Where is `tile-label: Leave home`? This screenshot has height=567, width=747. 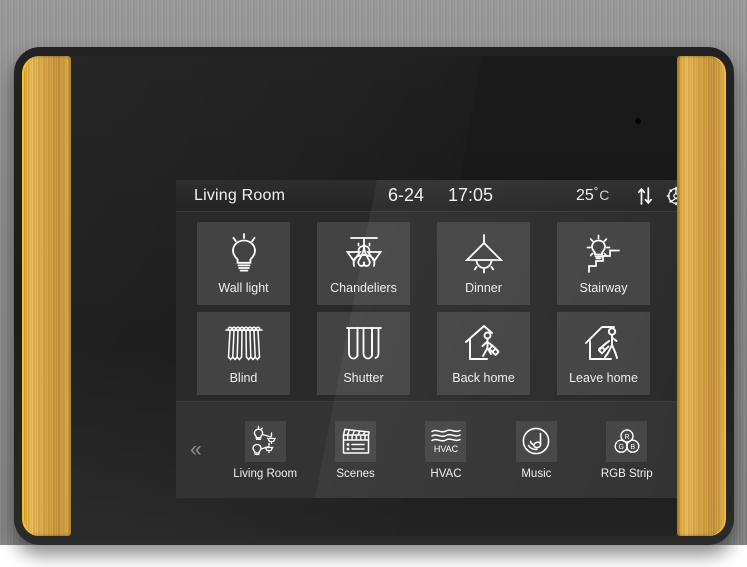
tile-label: Leave home is located at coordinates (603, 378).